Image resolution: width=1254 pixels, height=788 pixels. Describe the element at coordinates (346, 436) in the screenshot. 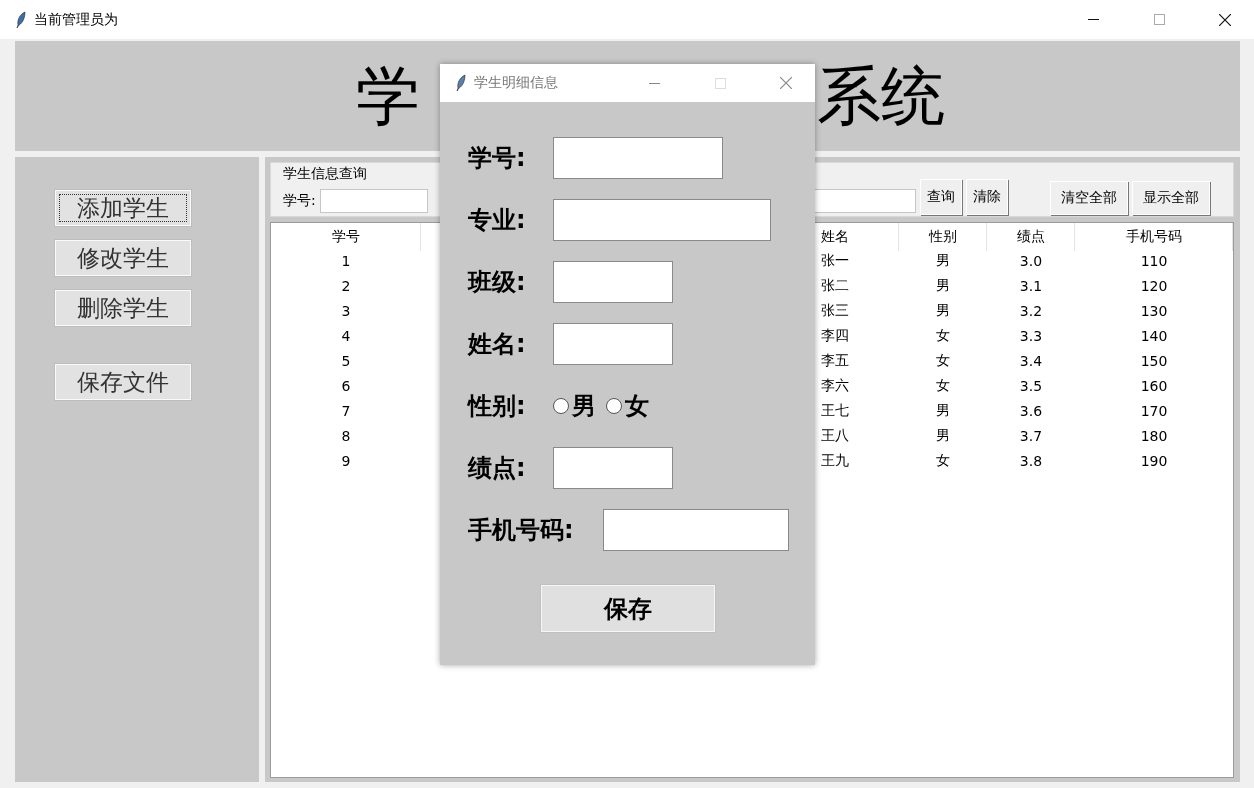

I see `table-cell-text: 8` at that location.